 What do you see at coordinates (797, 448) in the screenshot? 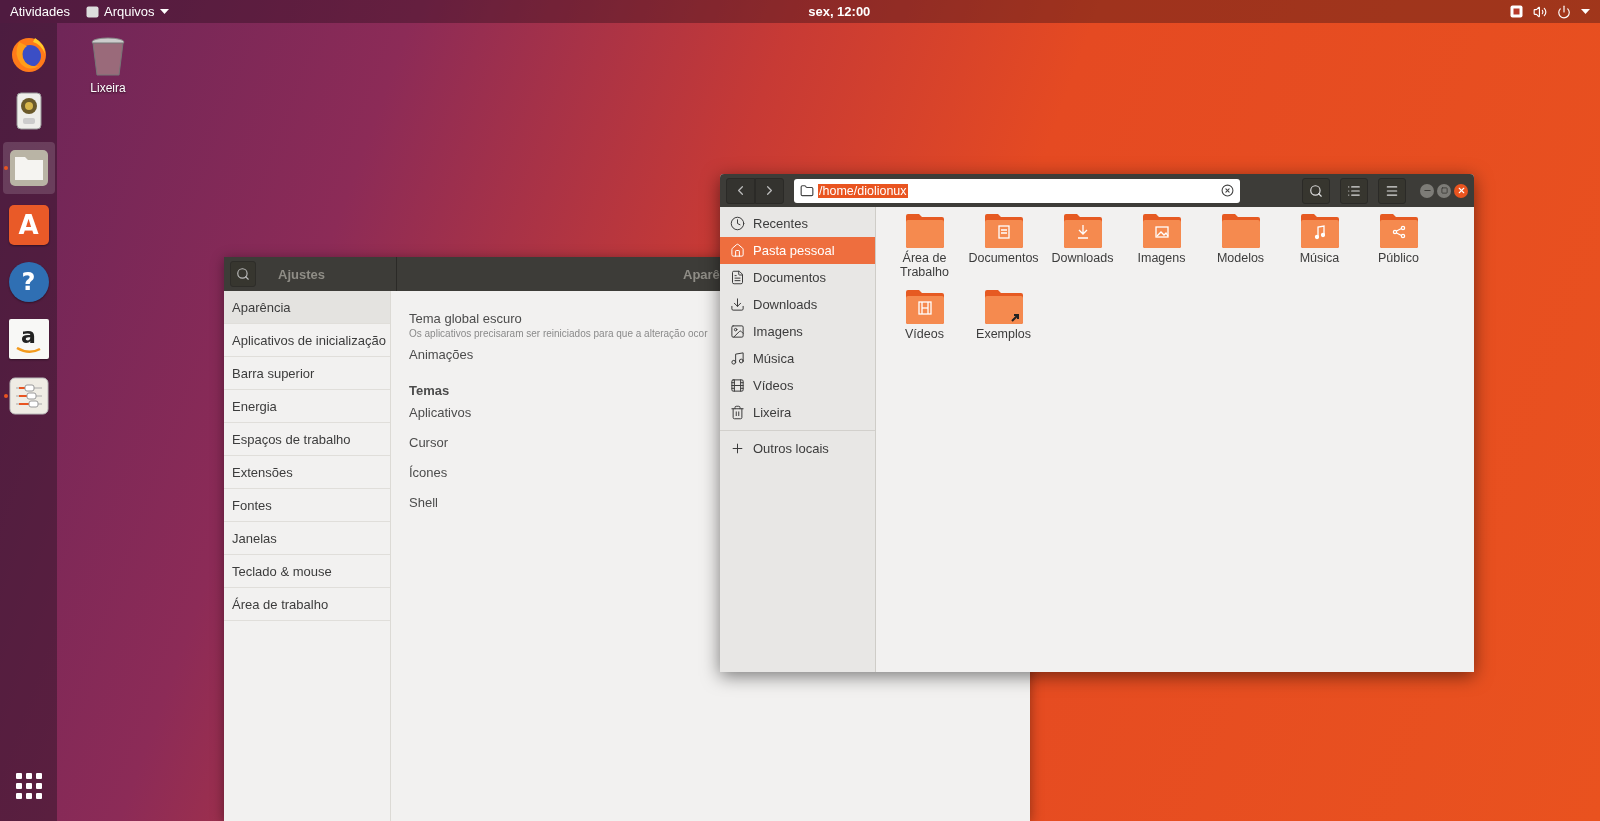
I see `sidebar-item: Outros locais` at bounding box center [797, 448].